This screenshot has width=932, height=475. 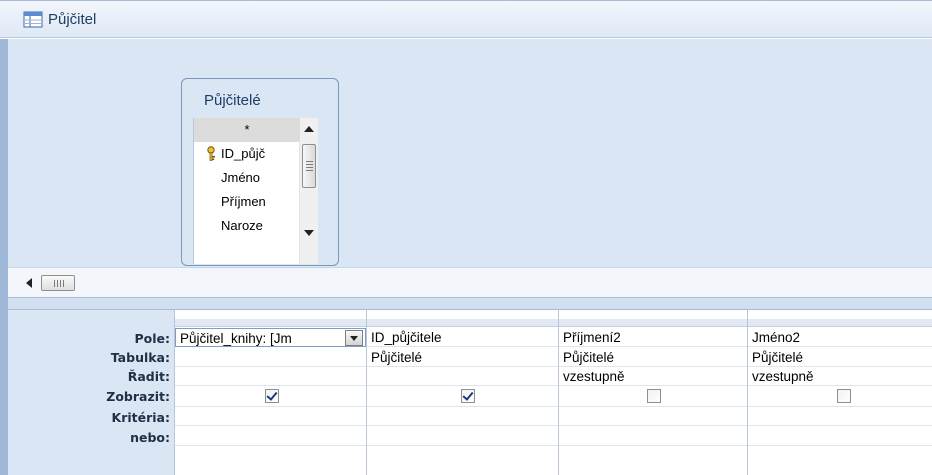 What do you see at coordinates (138, 396) in the screenshot?
I see `row-label-zobrazit: Zobrazit:` at bounding box center [138, 396].